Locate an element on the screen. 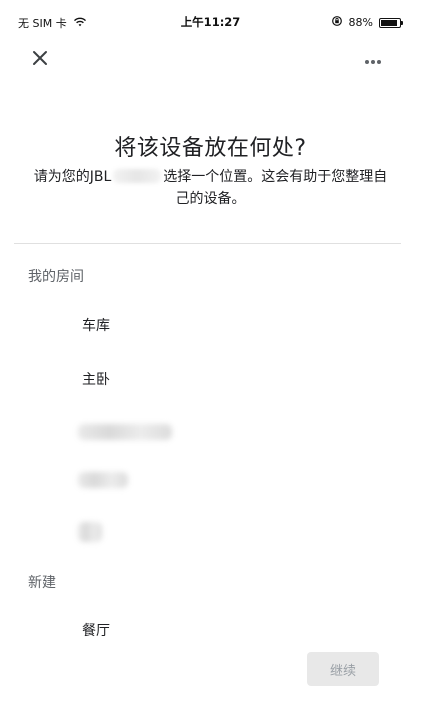 The width and height of the screenshot is (421, 724). room-label: 餐厅 is located at coordinates (96, 631).